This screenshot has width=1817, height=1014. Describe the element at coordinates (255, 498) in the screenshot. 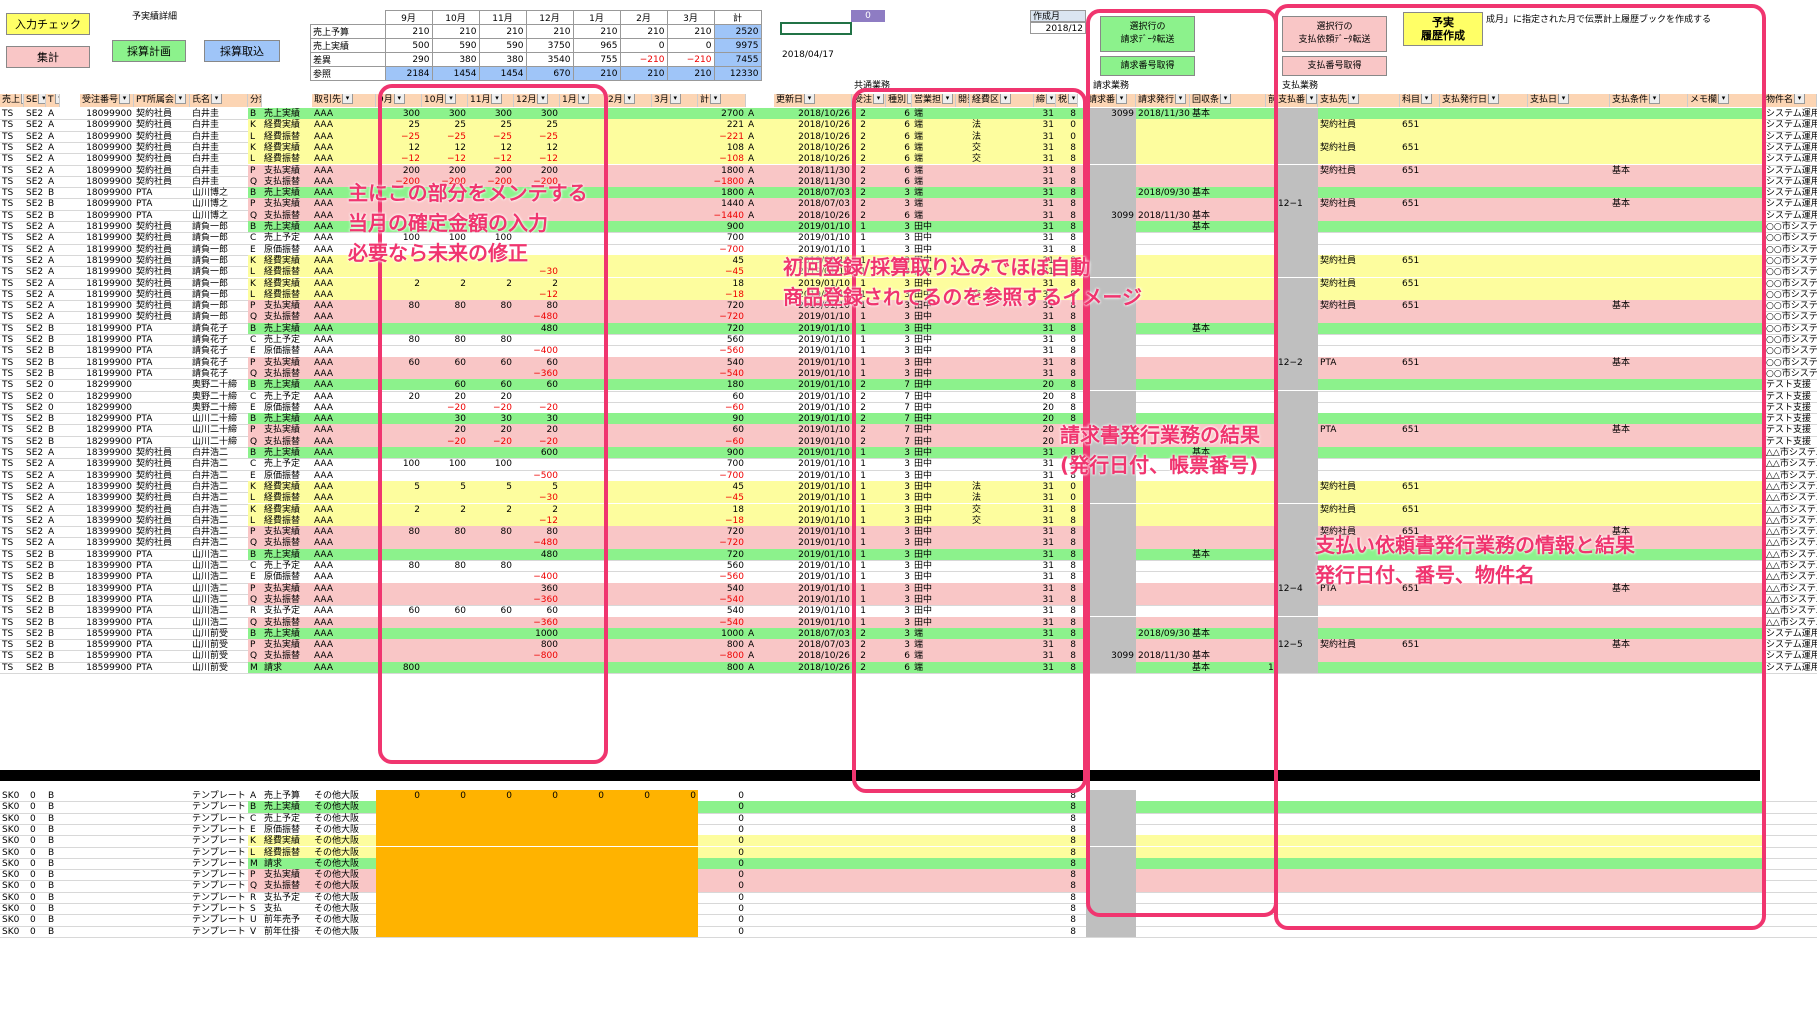

I see `table-cell: L` at that location.